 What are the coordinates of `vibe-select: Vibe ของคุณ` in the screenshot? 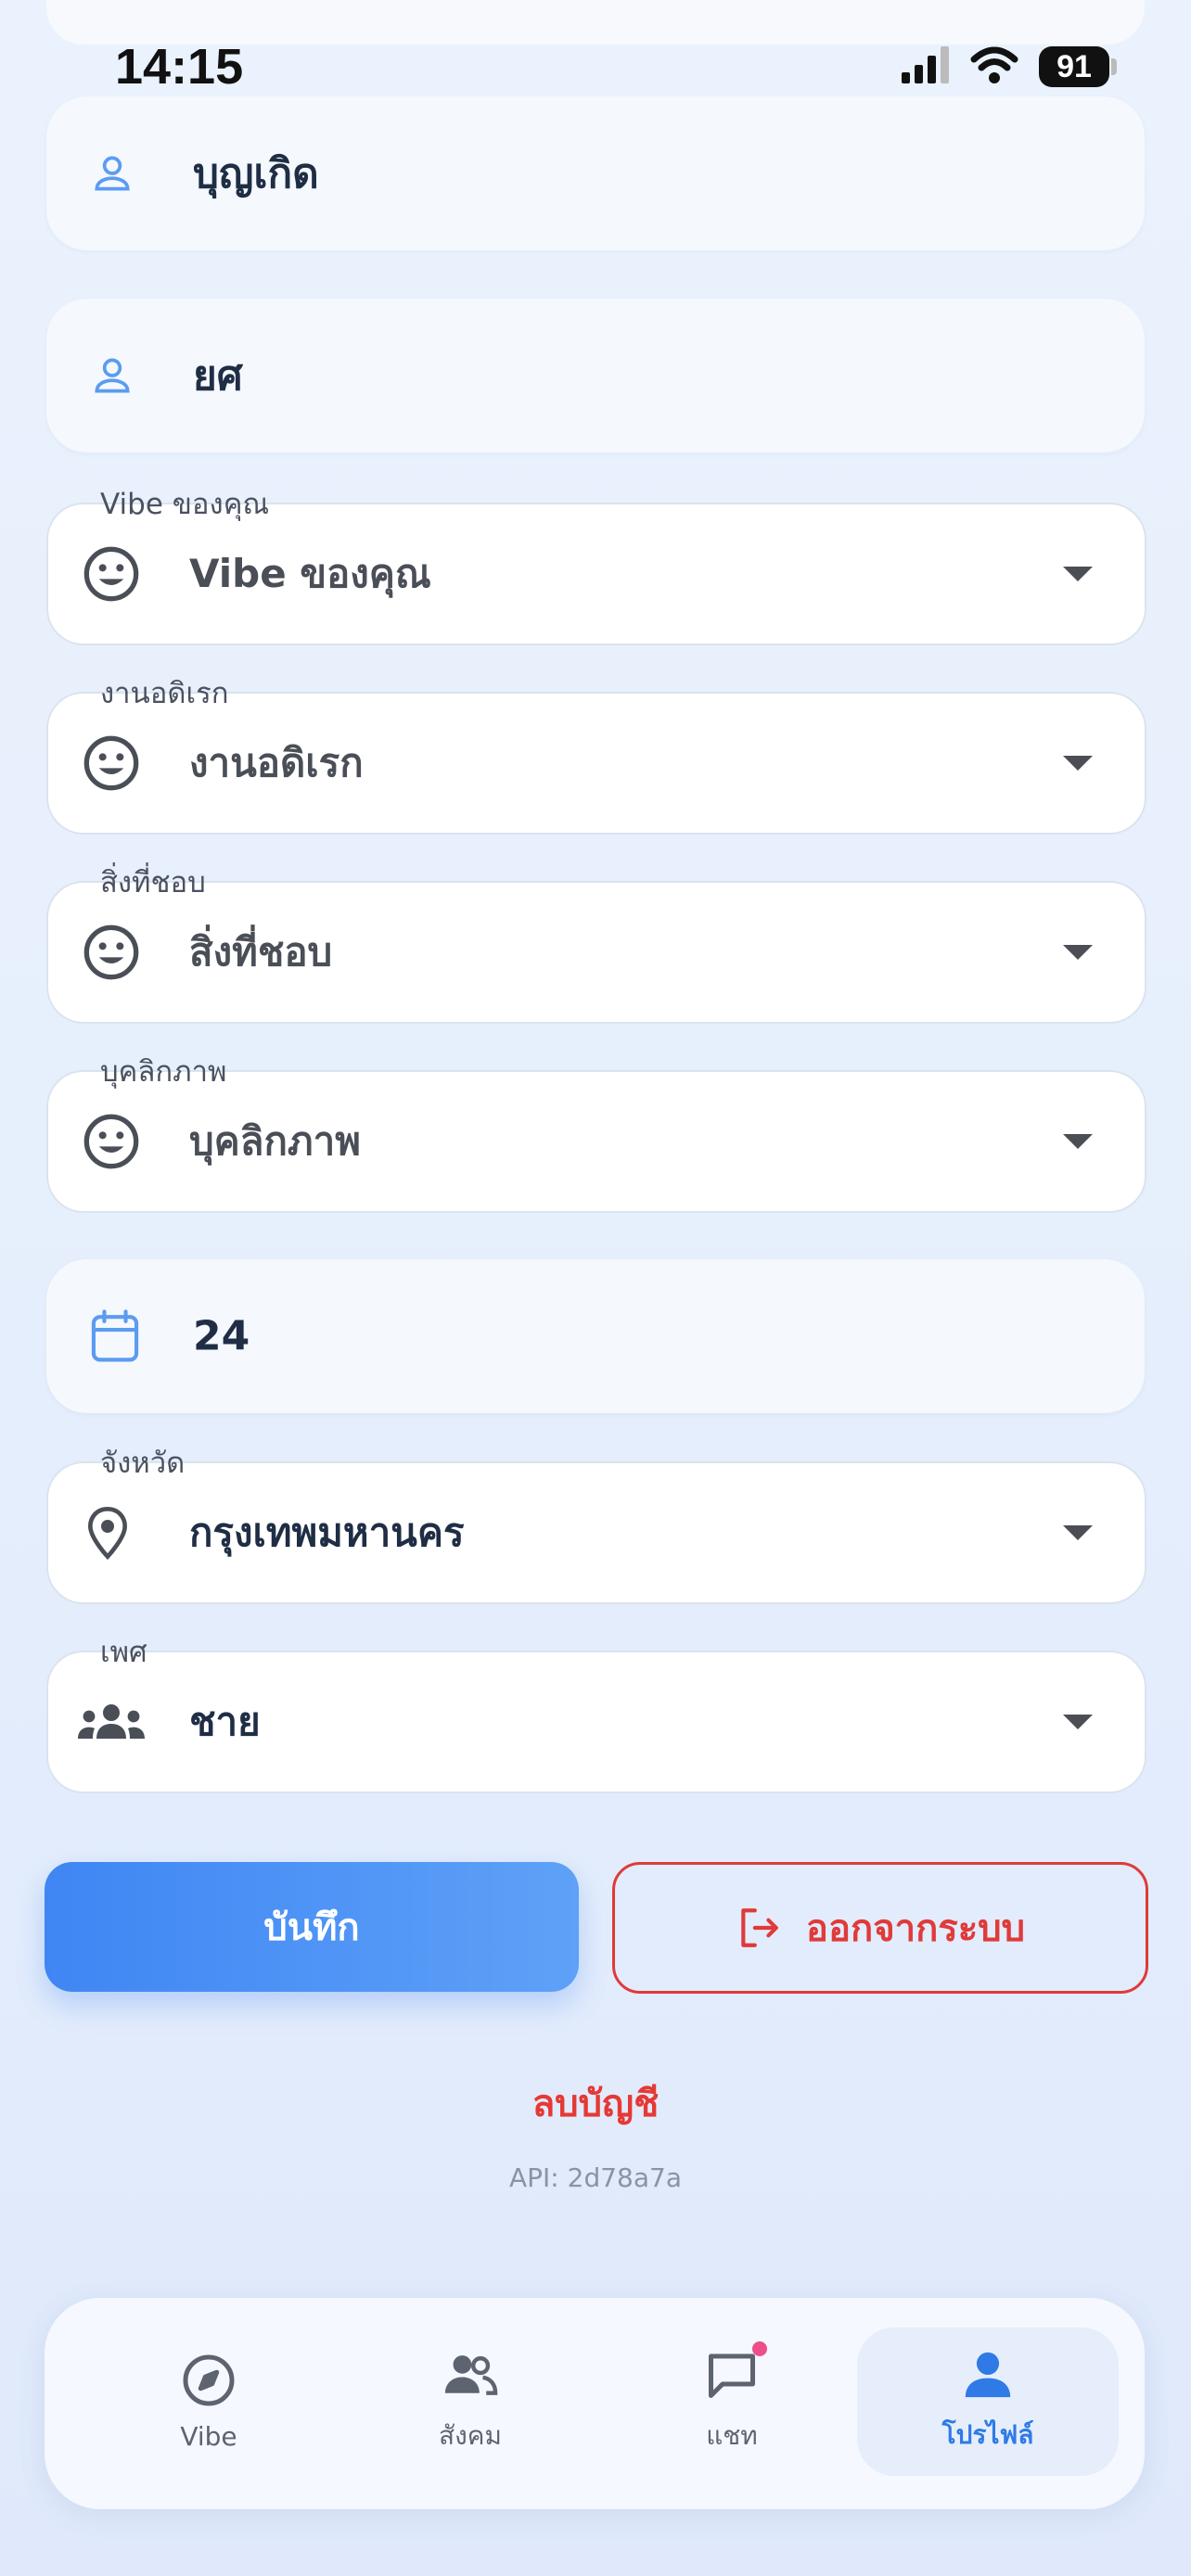 It's located at (596, 574).